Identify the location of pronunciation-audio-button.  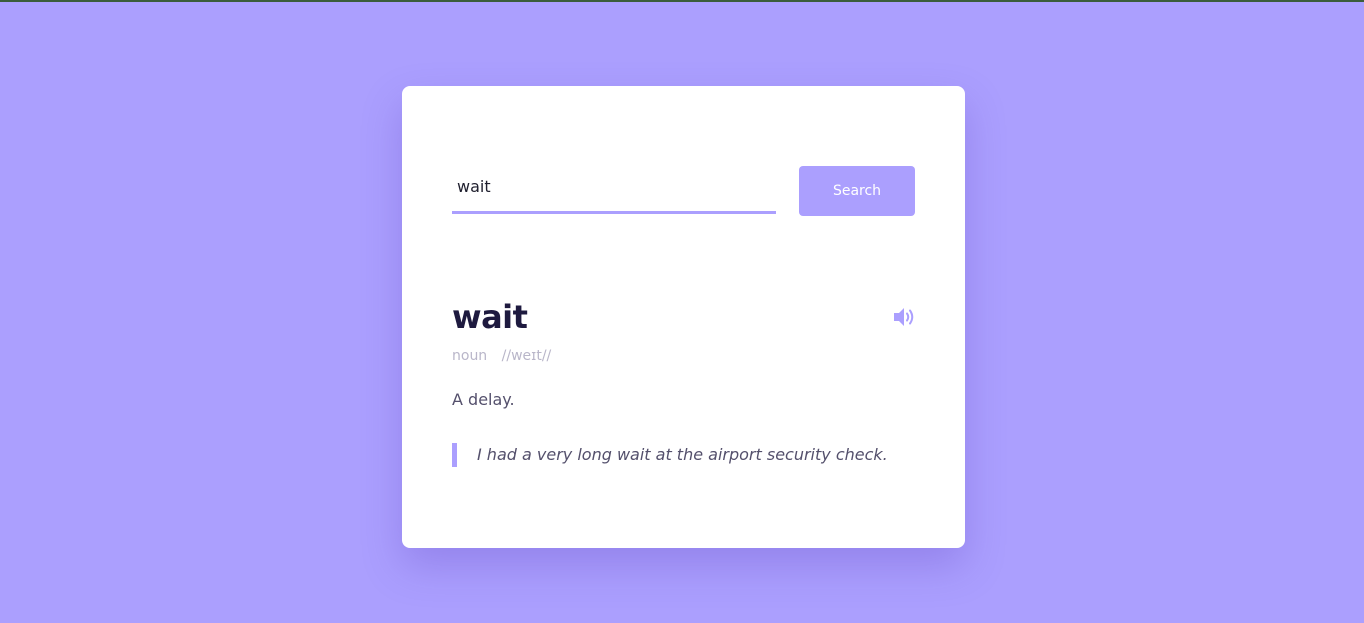
(904, 318).